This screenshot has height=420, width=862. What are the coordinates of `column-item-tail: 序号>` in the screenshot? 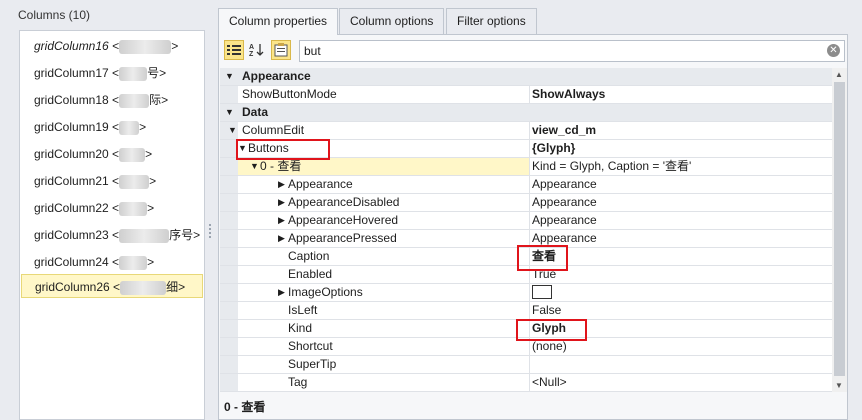 It's located at (185, 235).